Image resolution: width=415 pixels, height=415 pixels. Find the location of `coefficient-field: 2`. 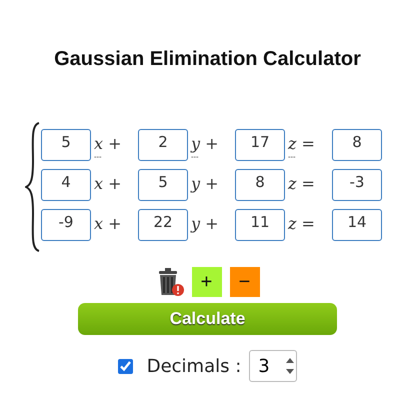

coefficient-field: 2 is located at coordinates (163, 145).